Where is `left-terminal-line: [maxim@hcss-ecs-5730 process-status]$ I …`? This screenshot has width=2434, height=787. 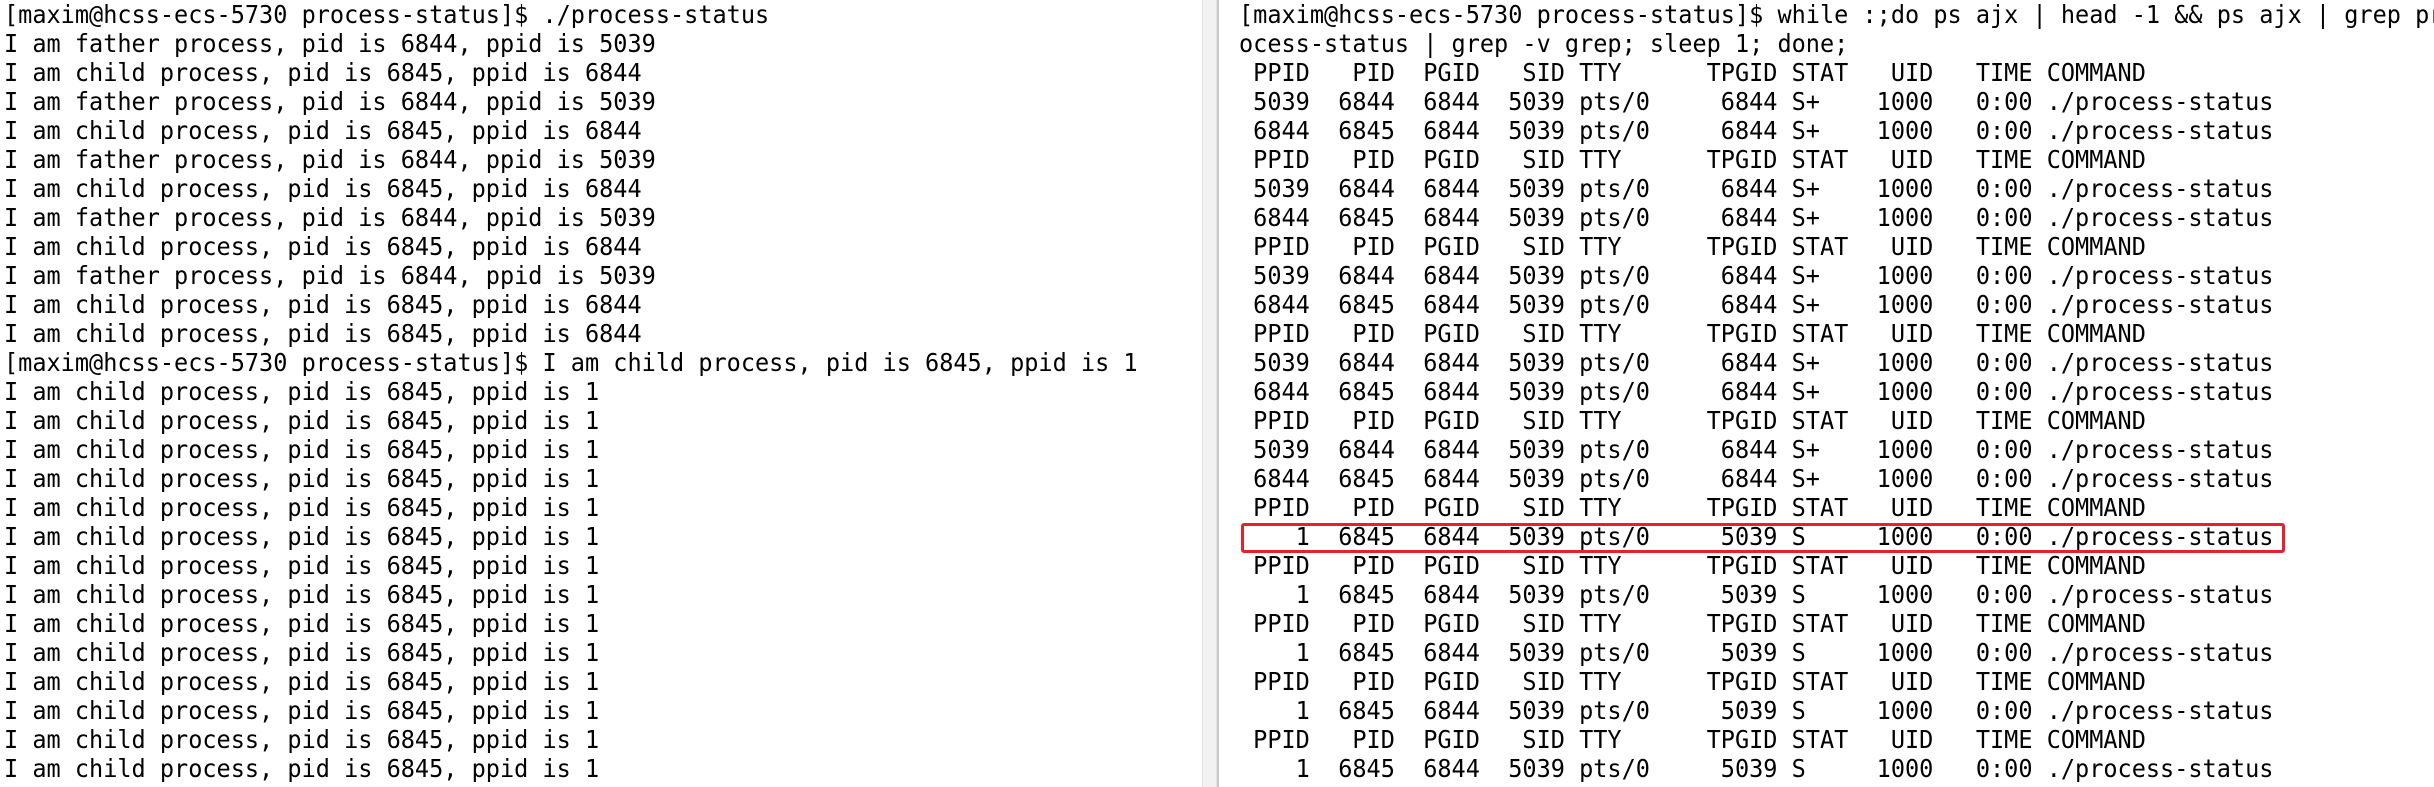
left-terminal-line: [maxim@hcss-ecs-5730 process-status]$ I … is located at coordinates (571, 362).